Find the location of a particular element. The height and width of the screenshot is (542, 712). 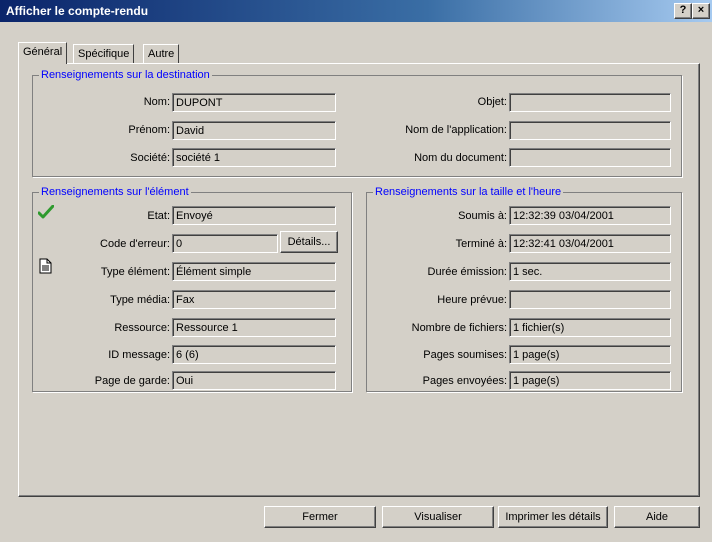

pages-envoyees-field: 1 page(s) is located at coordinates (590, 380).